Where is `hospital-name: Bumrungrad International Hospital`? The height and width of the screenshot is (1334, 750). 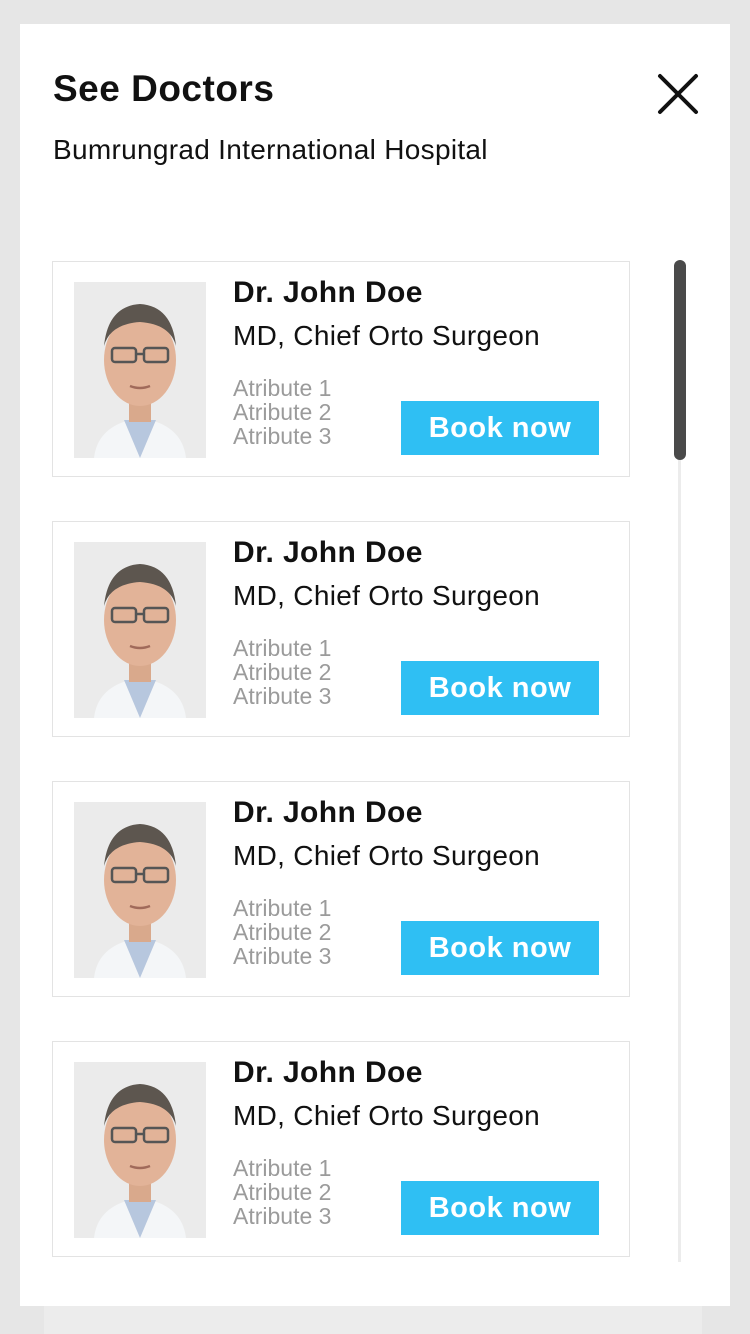 hospital-name: Bumrungrad International Hospital is located at coordinates (270, 149).